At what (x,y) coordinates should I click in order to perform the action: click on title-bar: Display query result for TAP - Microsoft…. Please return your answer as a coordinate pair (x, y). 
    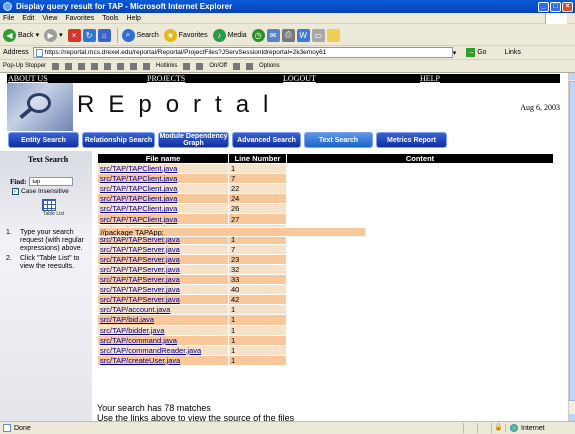
    Looking at the image, I should click on (287, 6).